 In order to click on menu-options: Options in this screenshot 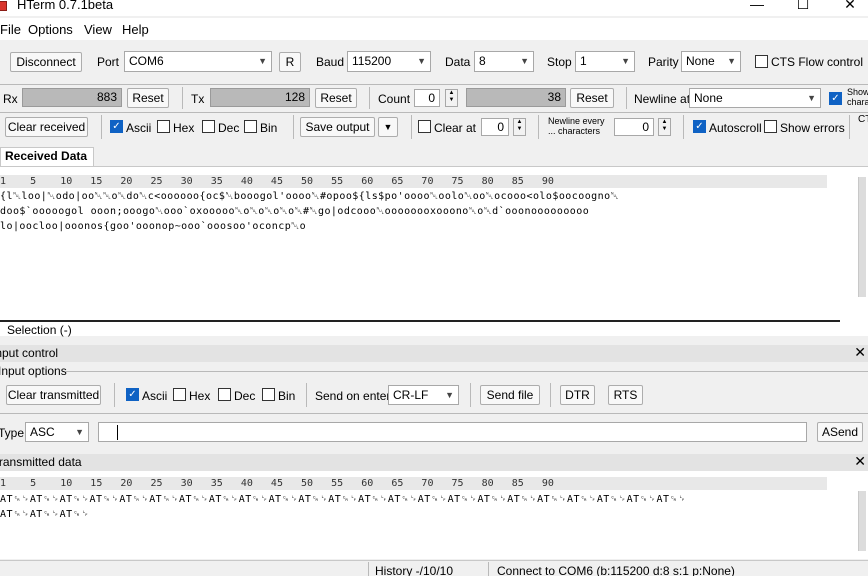, I will do `click(50, 29)`.